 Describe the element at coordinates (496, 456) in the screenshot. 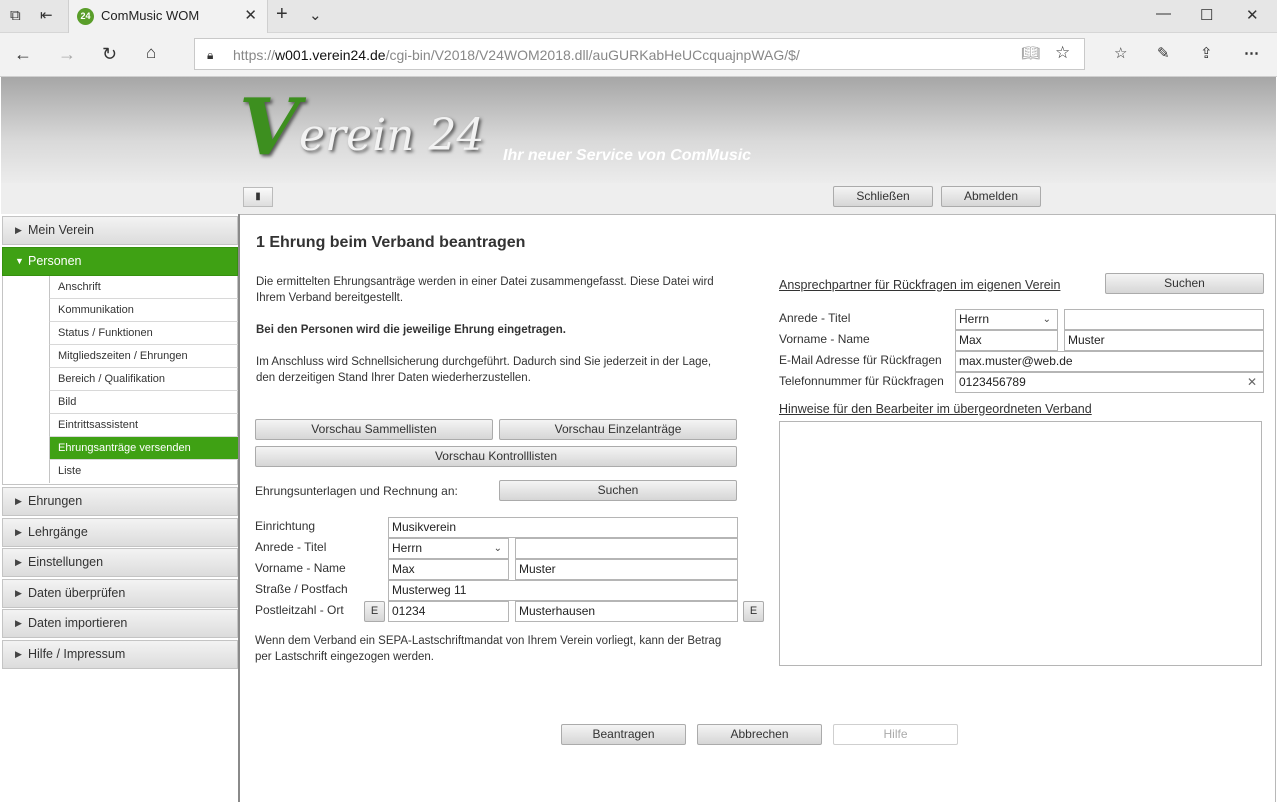

I see `preview-control-lists-button: Vorschau Kontrolllisten` at that location.